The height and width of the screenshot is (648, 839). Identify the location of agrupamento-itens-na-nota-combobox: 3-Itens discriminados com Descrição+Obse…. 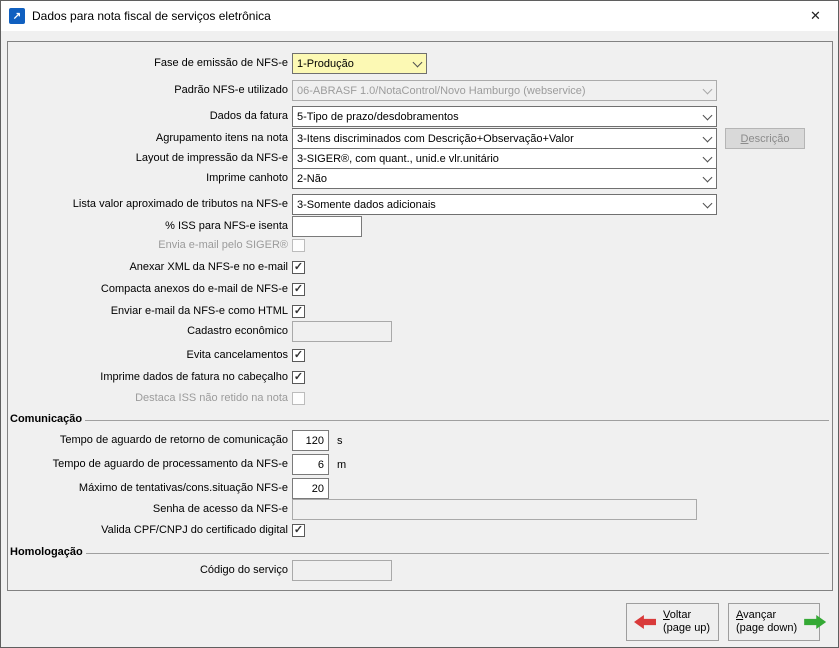
(504, 138).